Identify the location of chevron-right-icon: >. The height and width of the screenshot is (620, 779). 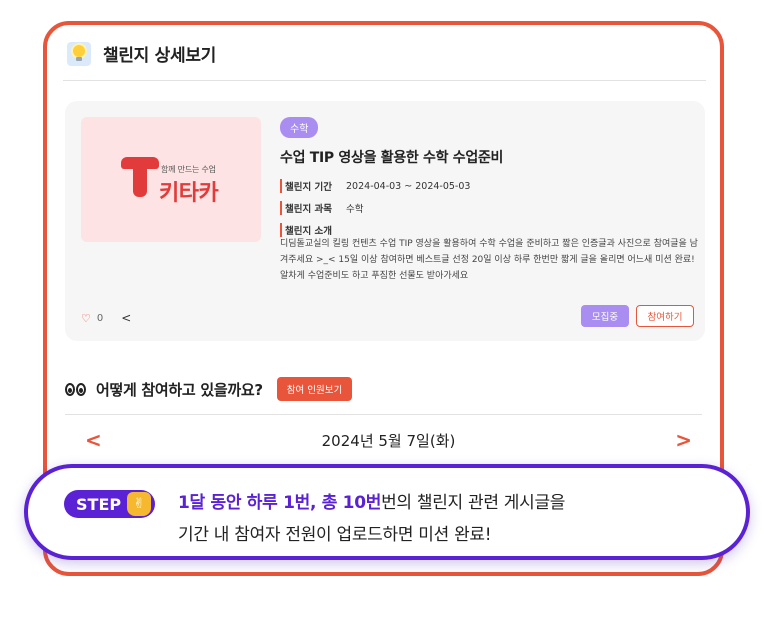
(683, 440).